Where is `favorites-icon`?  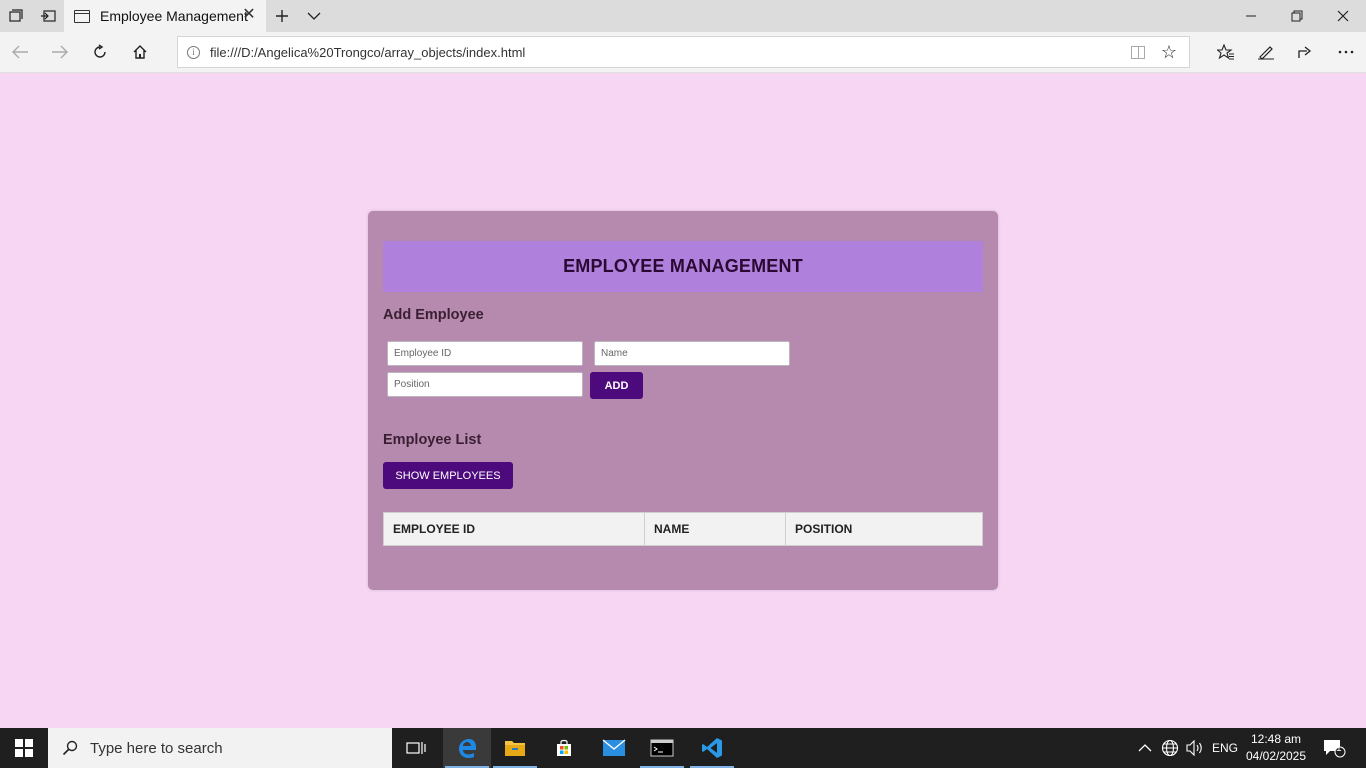
favorites-icon is located at coordinates (1226, 52).